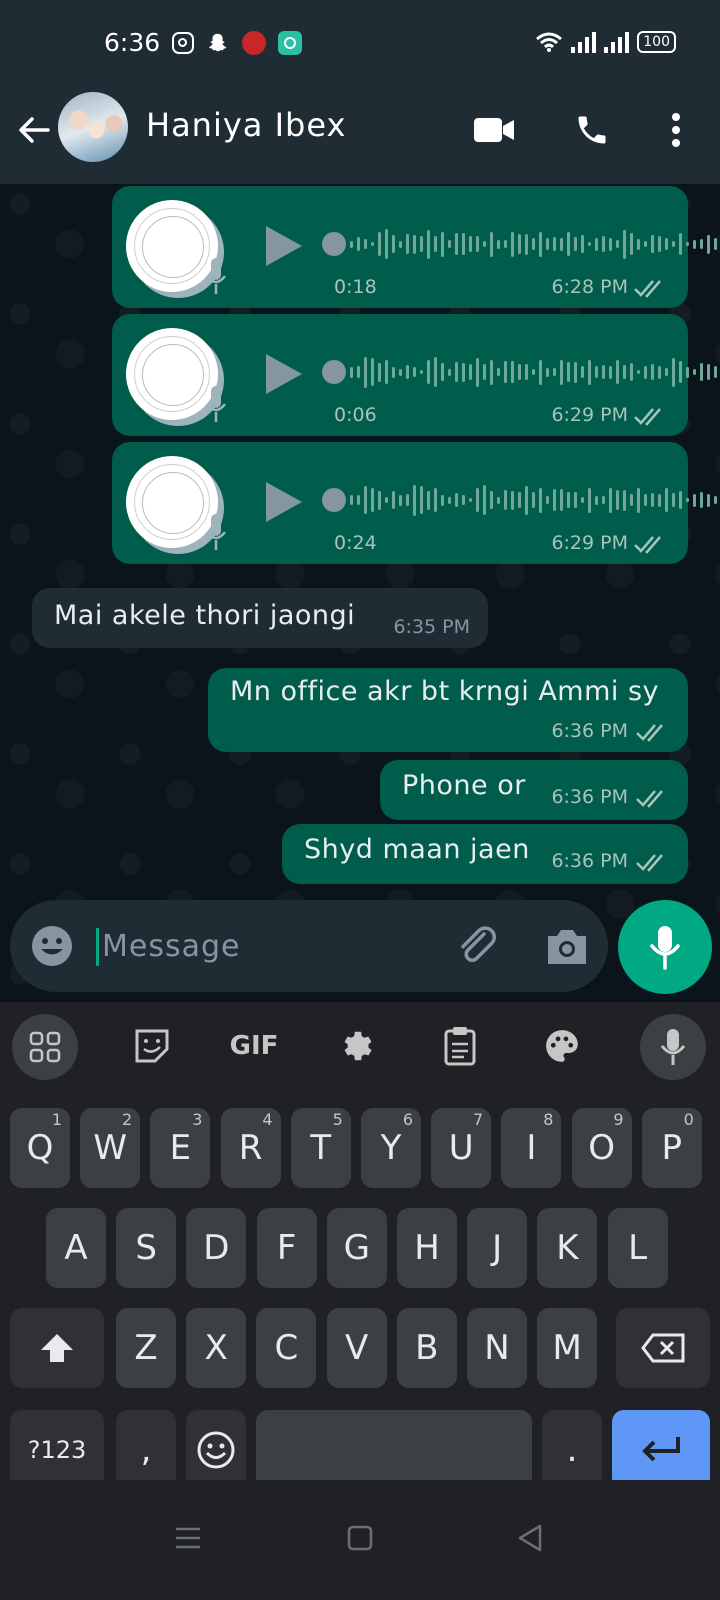 Image resolution: width=720 pixels, height=1600 pixels. Describe the element at coordinates (267, 946) in the screenshot. I see `message-input` at that location.